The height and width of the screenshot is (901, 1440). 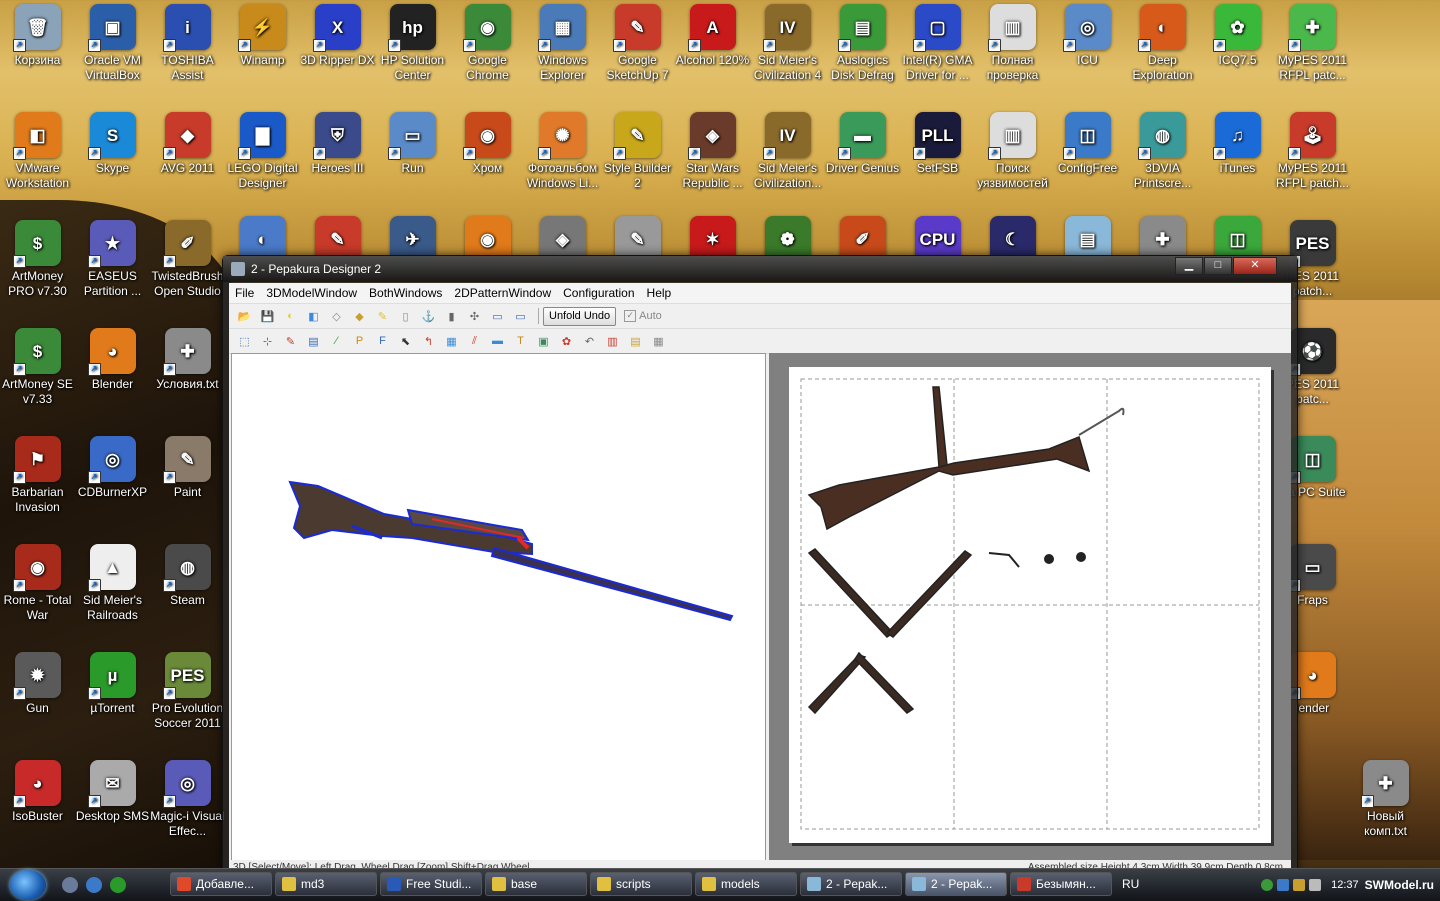 I want to click on toolbar1-tool-icon: ▯, so click(x=405, y=316).